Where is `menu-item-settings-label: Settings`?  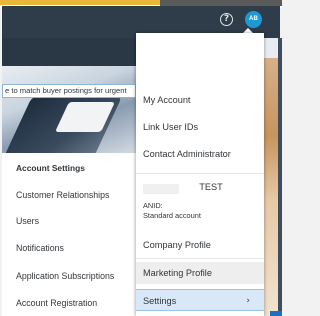 menu-item-settings-label: Settings is located at coordinates (160, 301).